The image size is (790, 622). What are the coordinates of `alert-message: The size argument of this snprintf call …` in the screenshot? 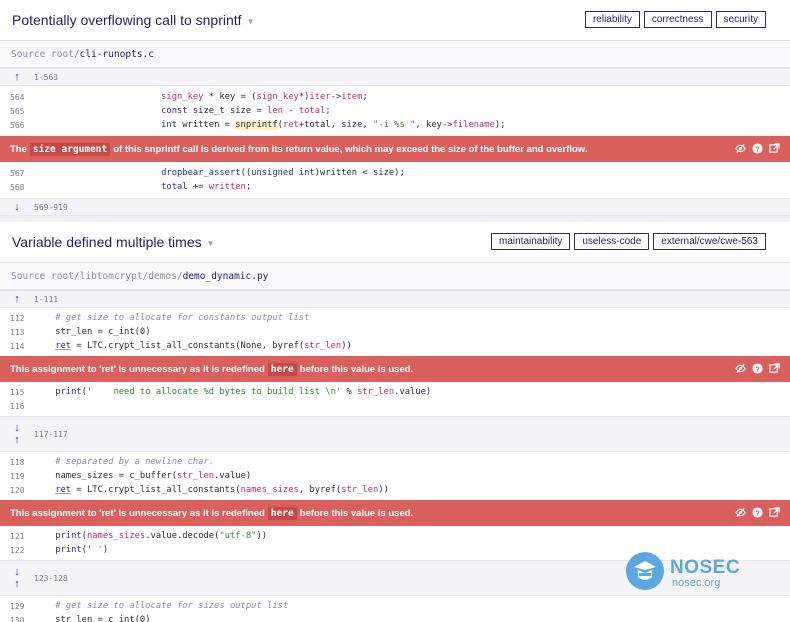 It's located at (395, 149).